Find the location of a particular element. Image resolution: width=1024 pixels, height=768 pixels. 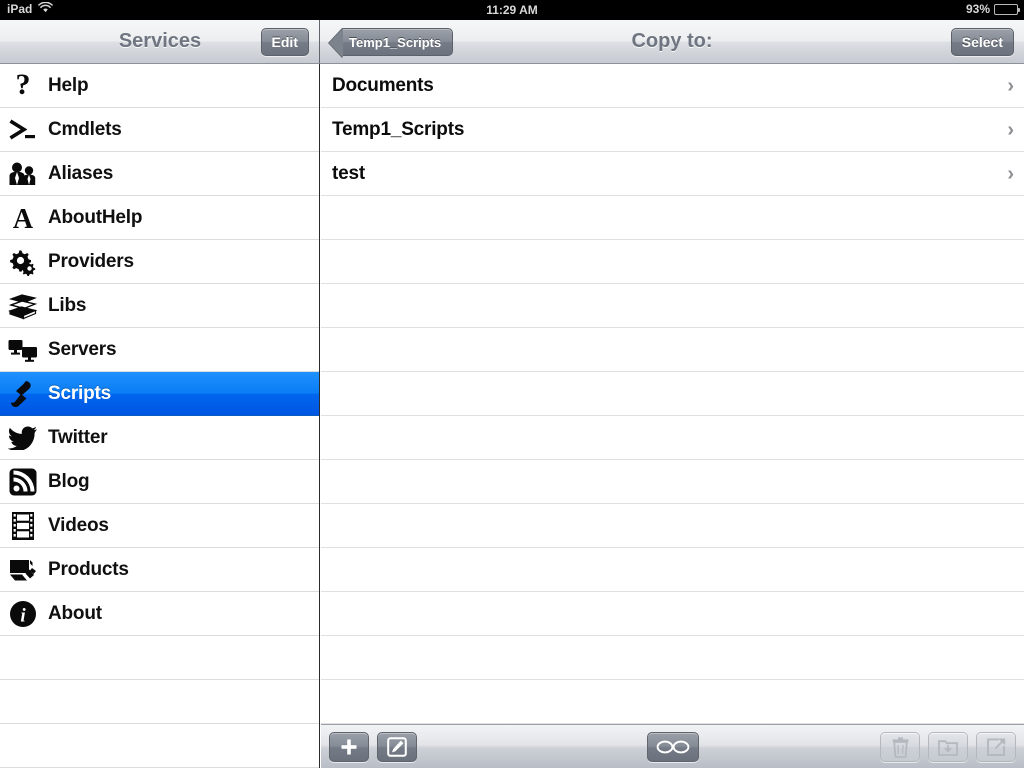

letter-a-icon: A is located at coordinates (23, 218).